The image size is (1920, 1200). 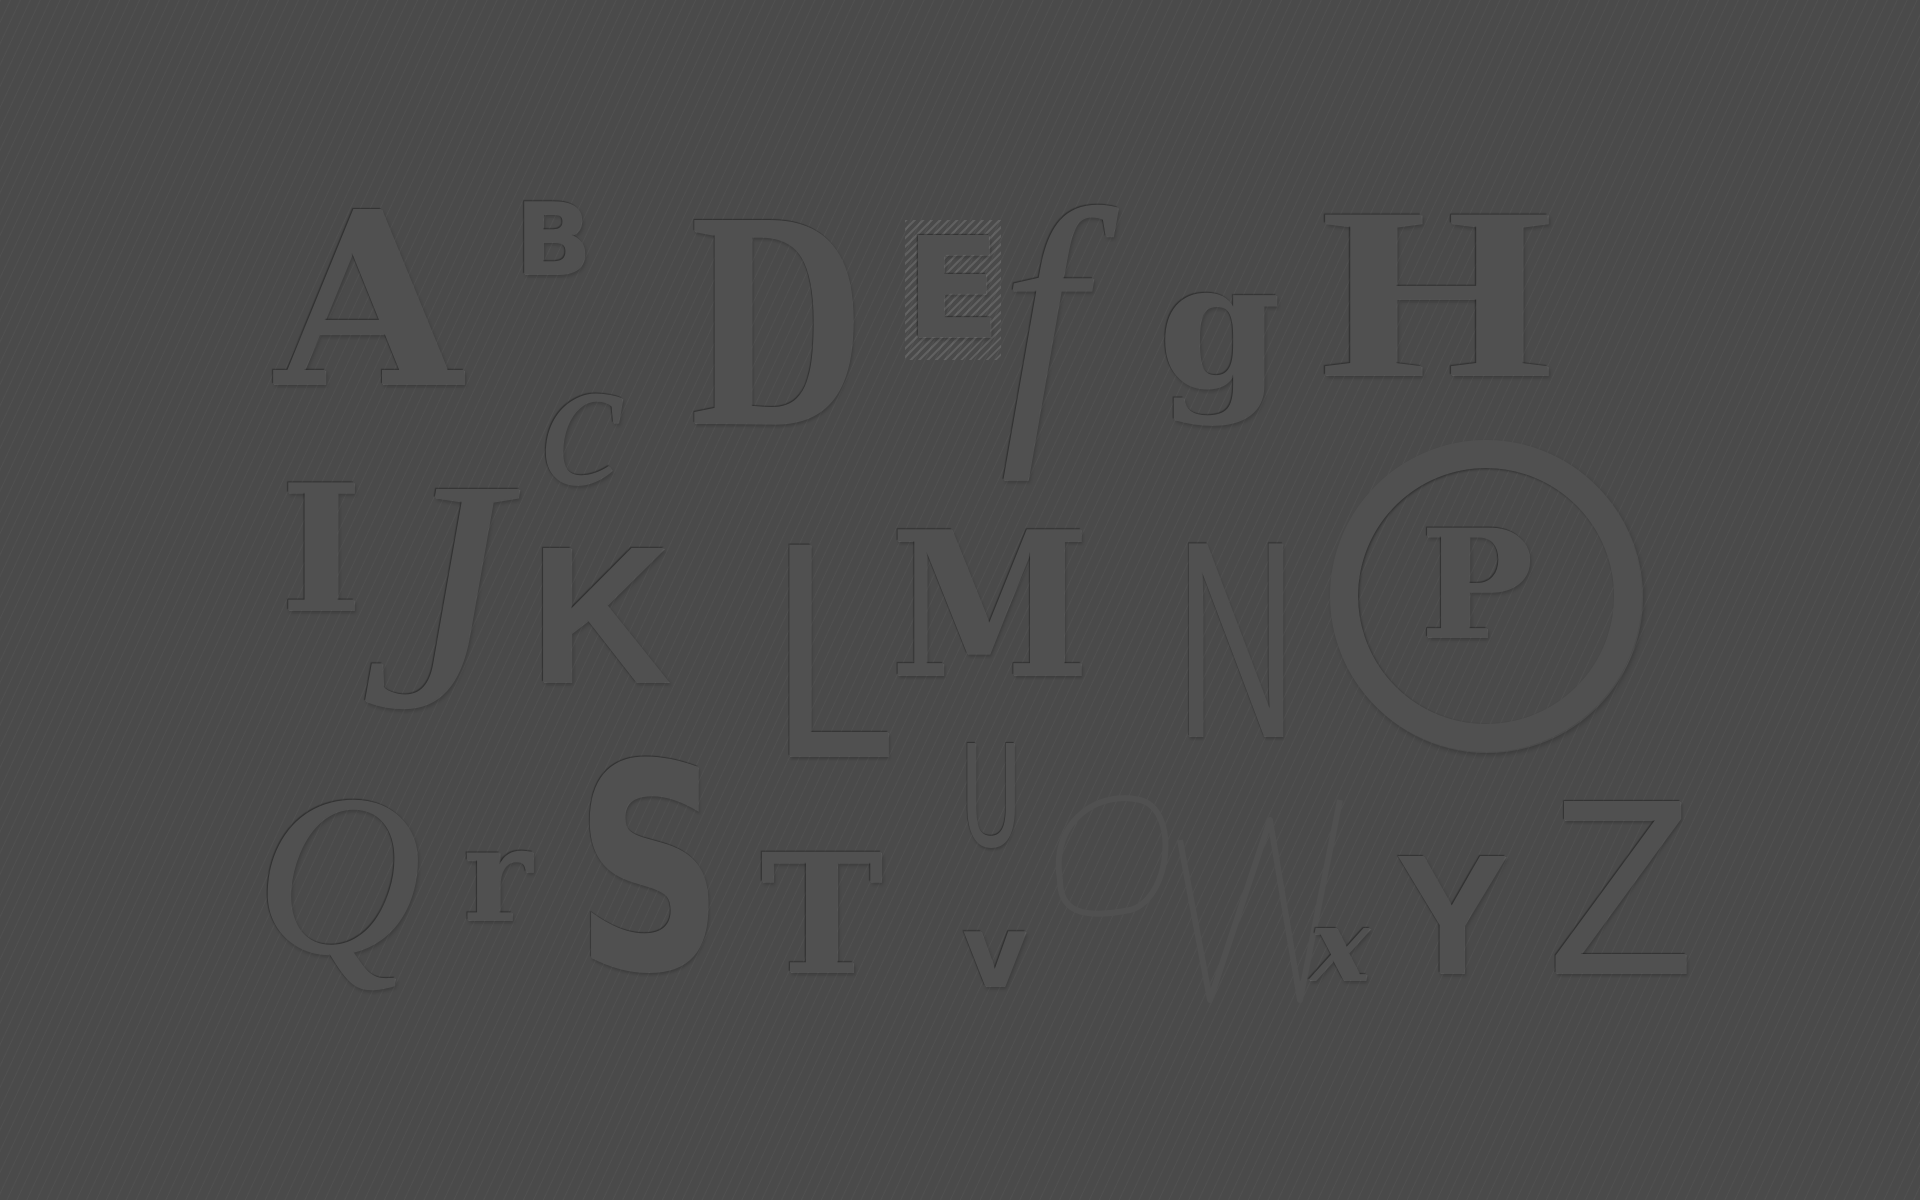 What do you see at coordinates (338, 874) in the screenshot?
I see `letter-q: Q` at bounding box center [338, 874].